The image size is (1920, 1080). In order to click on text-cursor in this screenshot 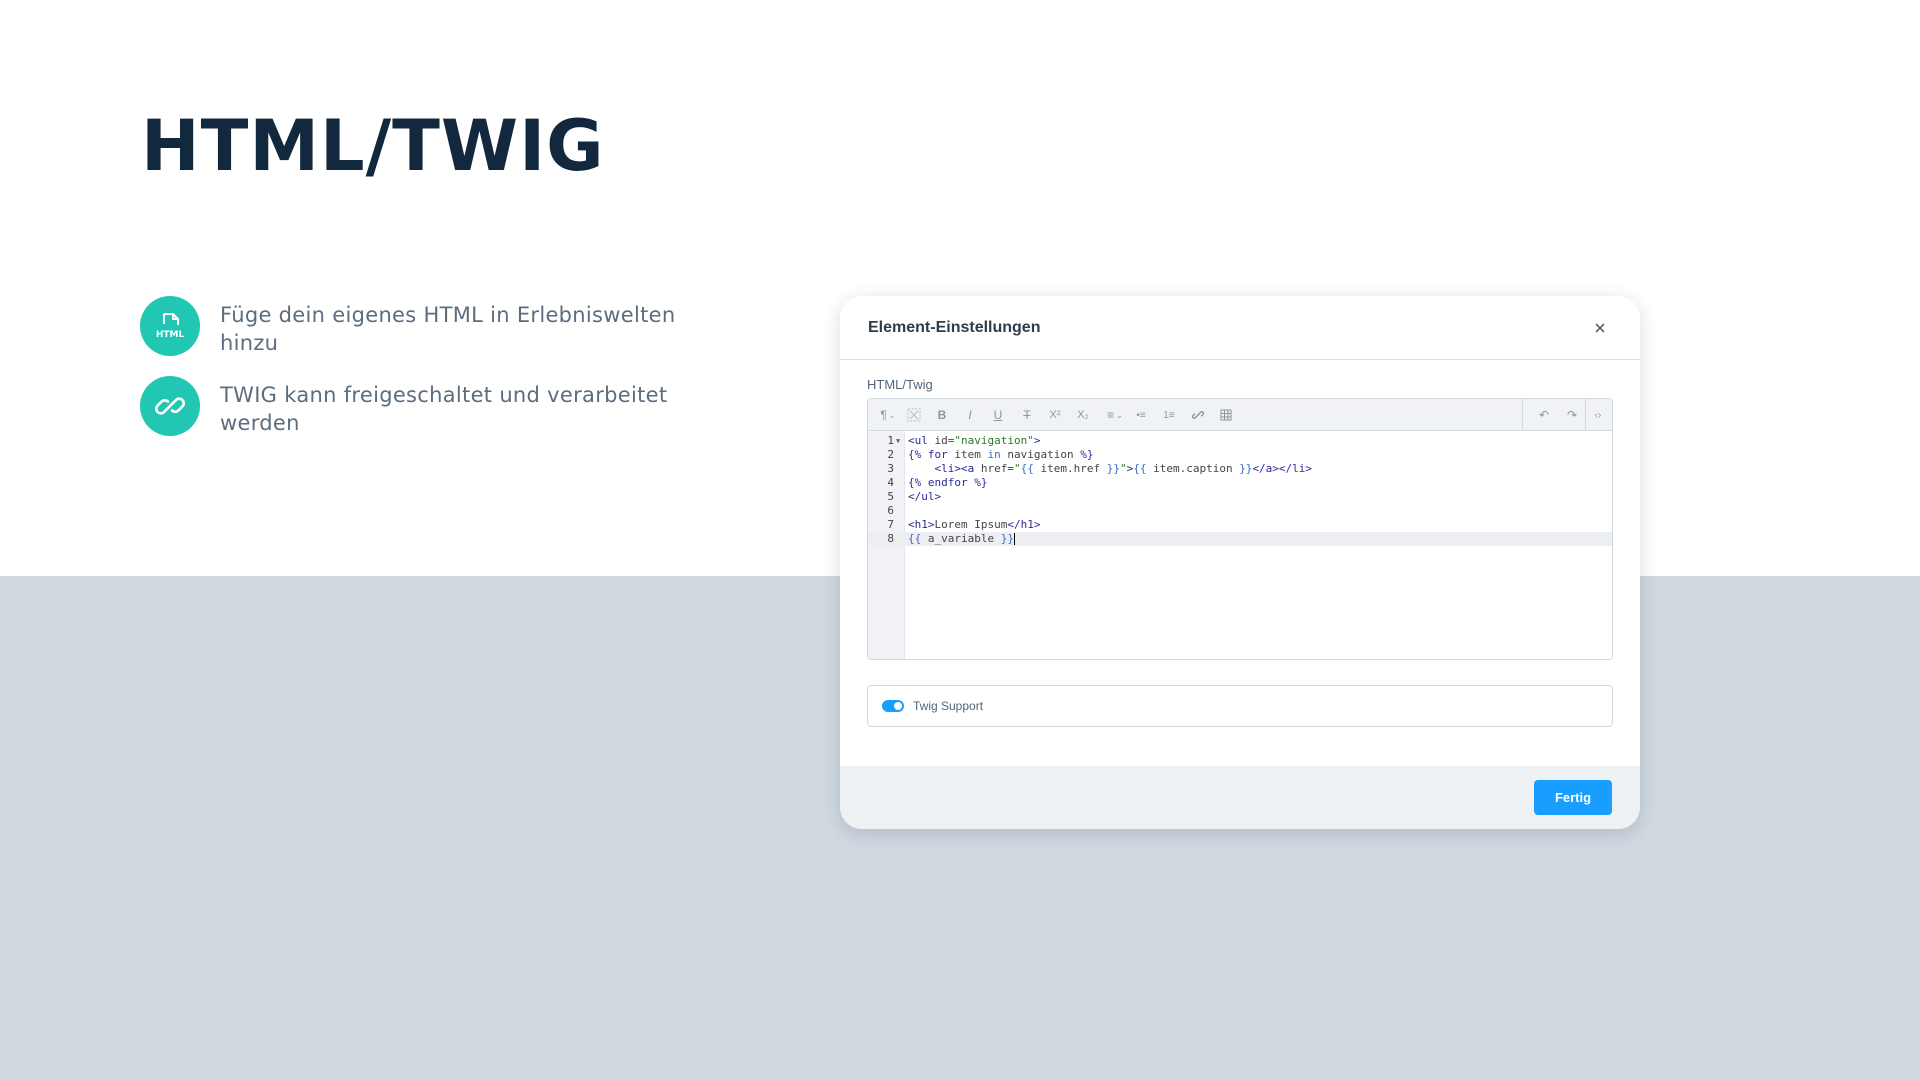, I will do `click(1014, 539)`.